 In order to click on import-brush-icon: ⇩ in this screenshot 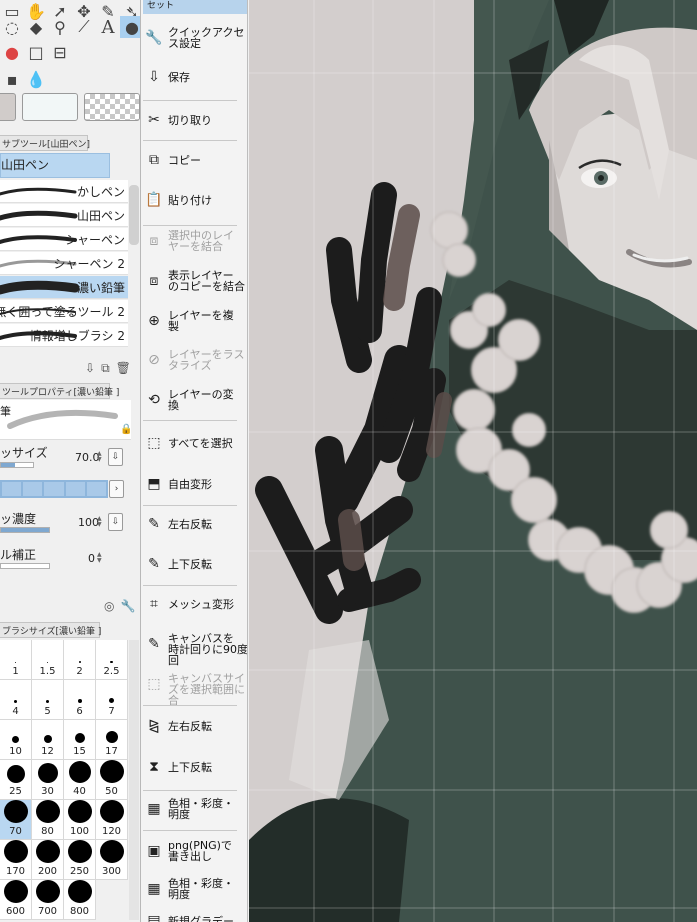, I will do `click(90, 368)`.